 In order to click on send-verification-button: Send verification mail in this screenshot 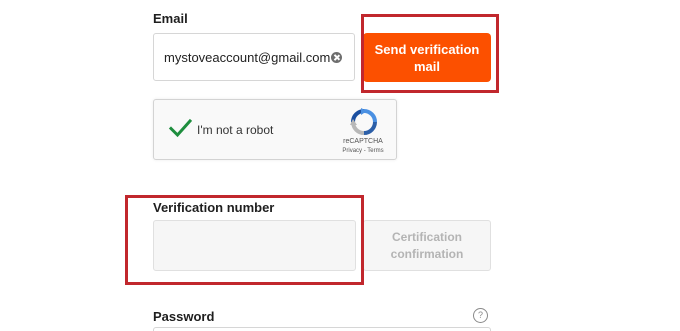, I will do `click(427, 57)`.